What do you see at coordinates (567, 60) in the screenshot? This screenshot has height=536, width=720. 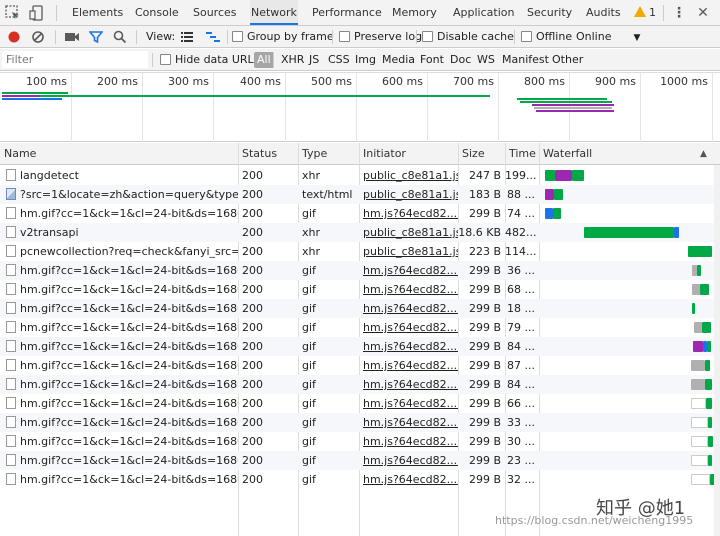 I see `filter-type-other: Other` at bounding box center [567, 60].